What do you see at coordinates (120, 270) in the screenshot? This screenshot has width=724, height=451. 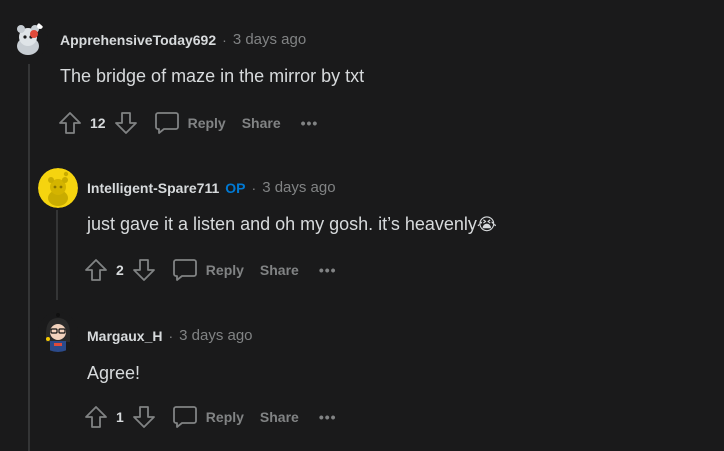 I see `vote-count: 2` at bounding box center [120, 270].